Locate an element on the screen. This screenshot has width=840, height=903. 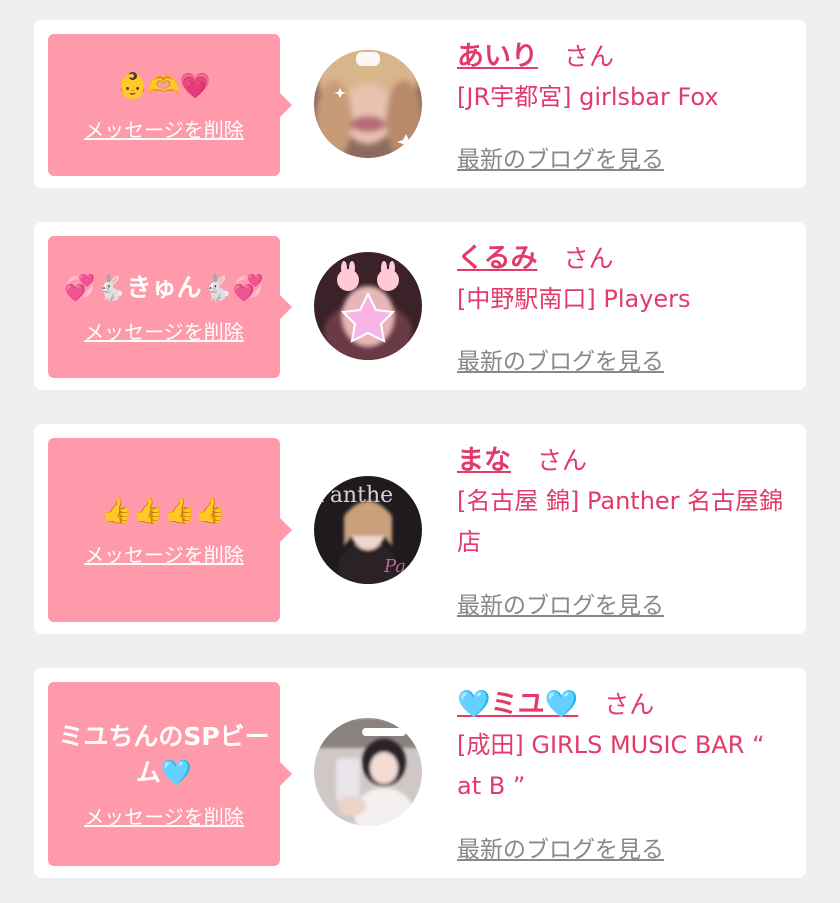
cast-name-link: あいり is located at coordinates (497, 53).